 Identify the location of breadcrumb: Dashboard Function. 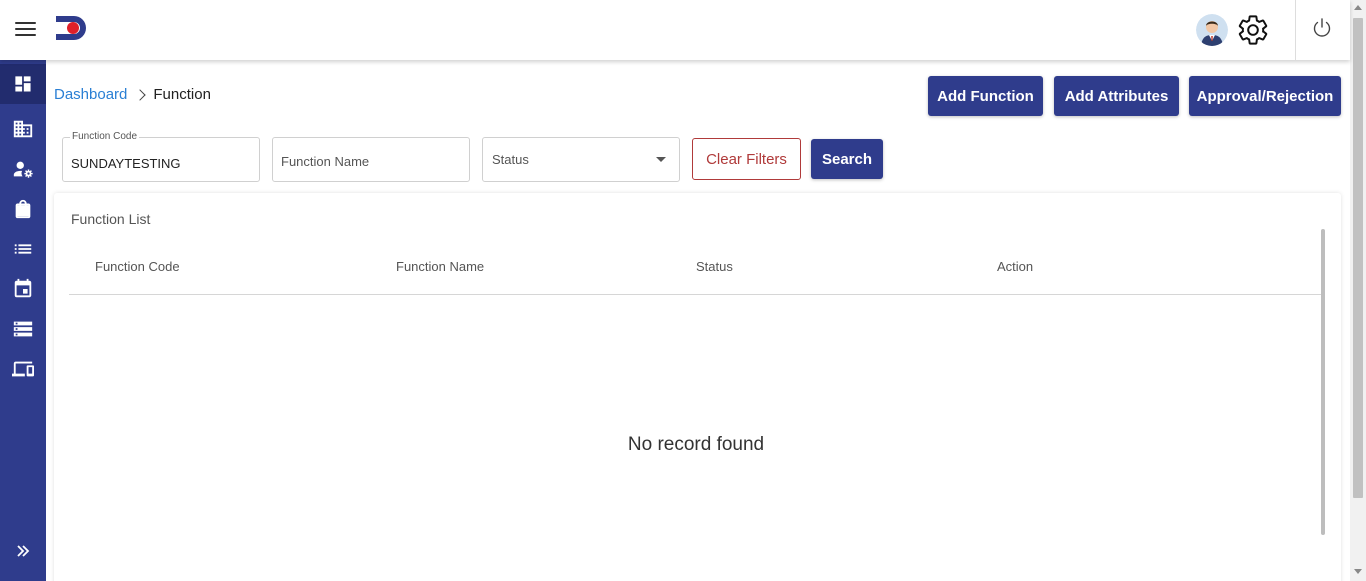
(132, 94).